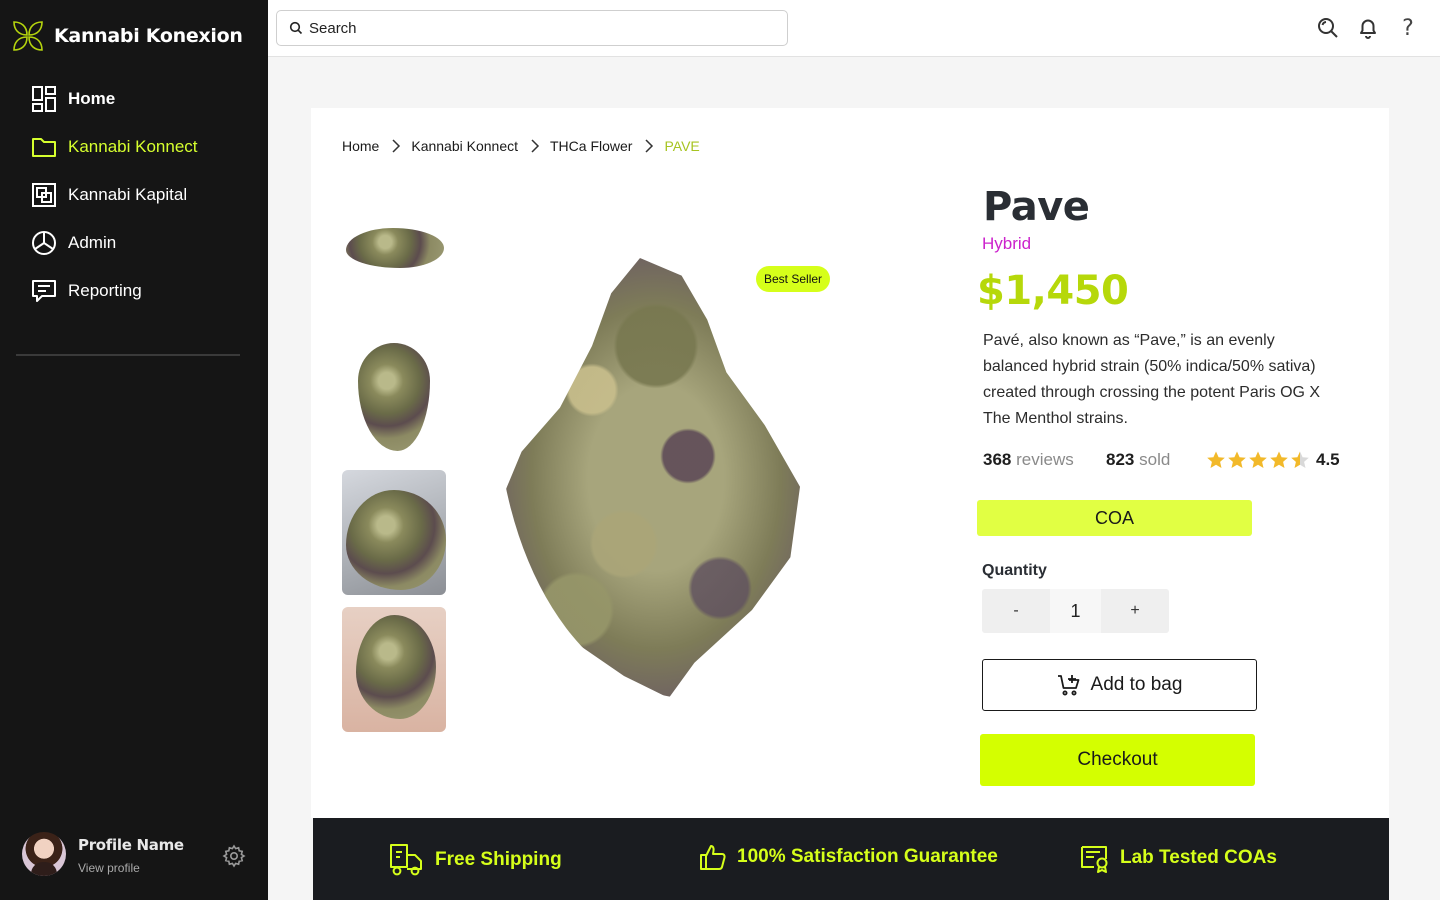 The height and width of the screenshot is (900, 1440). What do you see at coordinates (1120, 459) in the screenshot?
I see `sold-number: 823` at bounding box center [1120, 459].